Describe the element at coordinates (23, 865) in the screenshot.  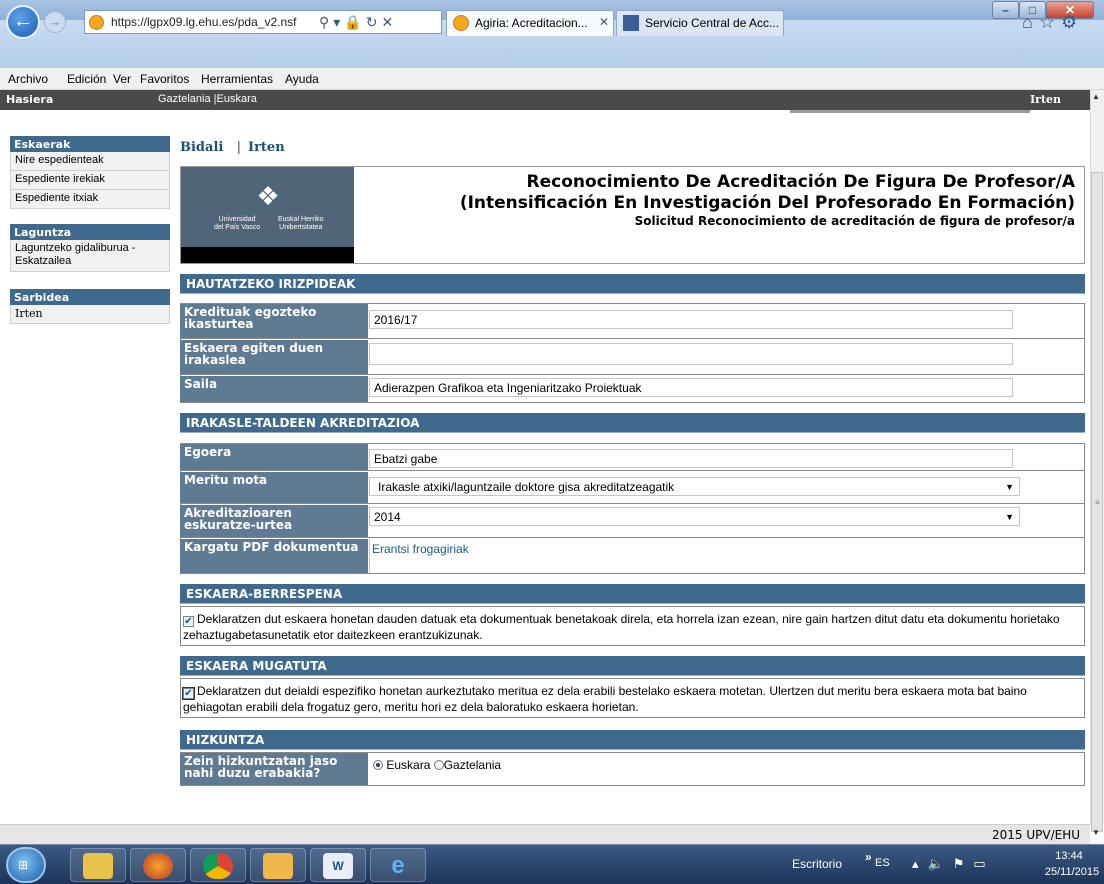
I see `windows-logo-icon: ⊞` at that location.